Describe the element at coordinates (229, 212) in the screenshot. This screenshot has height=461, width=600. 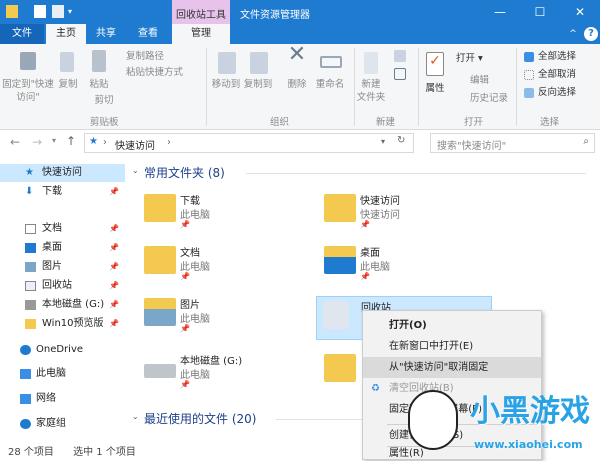
I see `folder-item-downloads: 下载 此电脑 📌` at that location.